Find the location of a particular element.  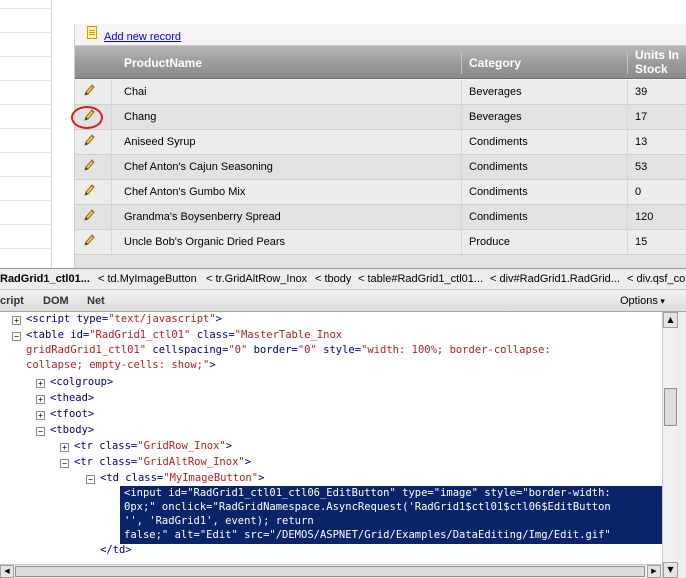

breadcrumb-item: < tbody is located at coordinates (333, 279).